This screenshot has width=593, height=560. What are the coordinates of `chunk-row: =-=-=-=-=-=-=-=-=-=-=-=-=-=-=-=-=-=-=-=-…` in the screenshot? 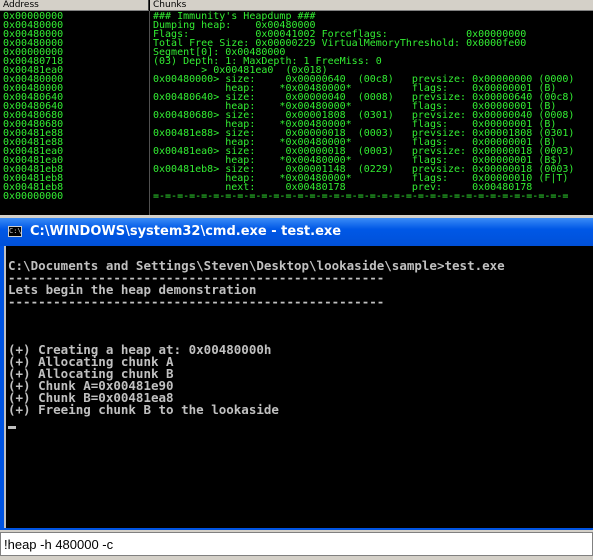 It's located at (361, 196).